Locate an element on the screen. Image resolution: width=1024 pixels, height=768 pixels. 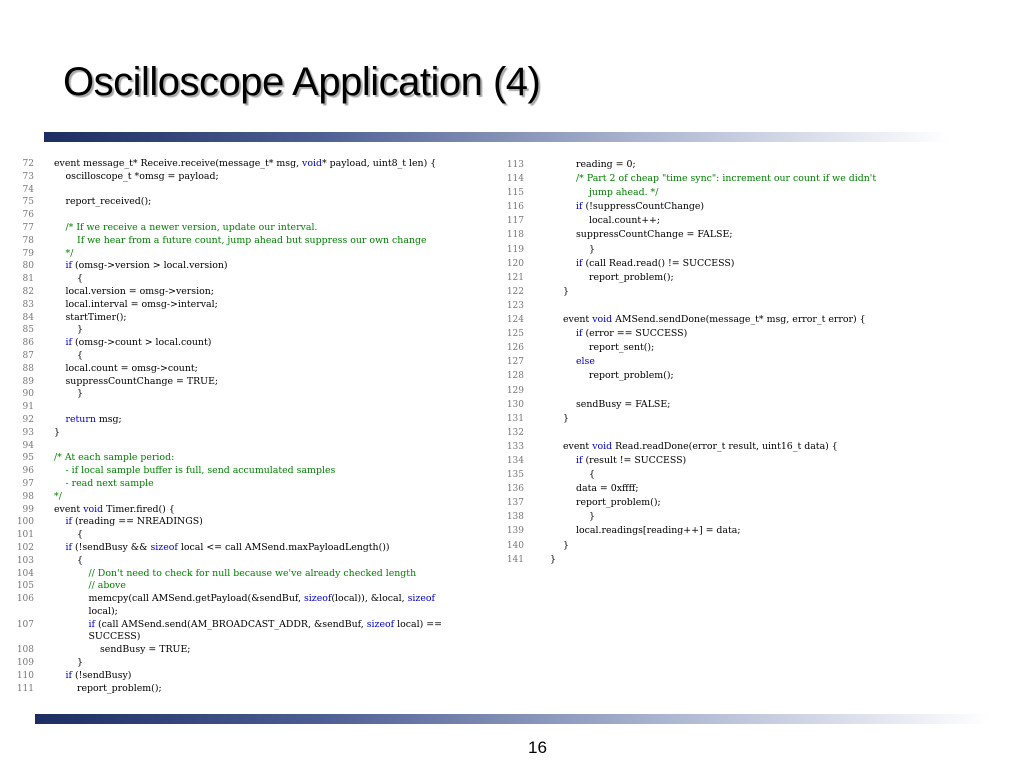
line-number: 114 is located at coordinates (515, 179).